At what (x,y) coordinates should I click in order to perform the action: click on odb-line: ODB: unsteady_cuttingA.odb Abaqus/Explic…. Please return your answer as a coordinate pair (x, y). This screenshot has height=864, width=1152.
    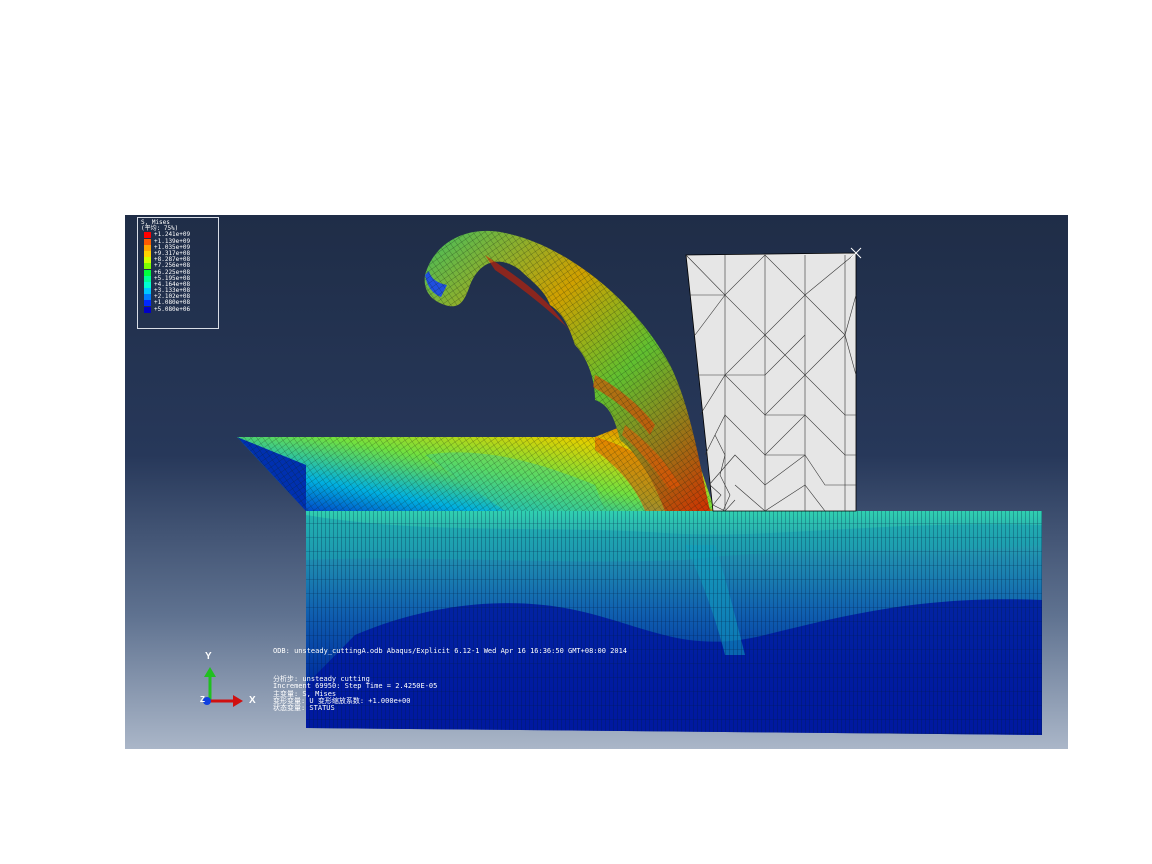
    Looking at the image, I should click on (450, 651).